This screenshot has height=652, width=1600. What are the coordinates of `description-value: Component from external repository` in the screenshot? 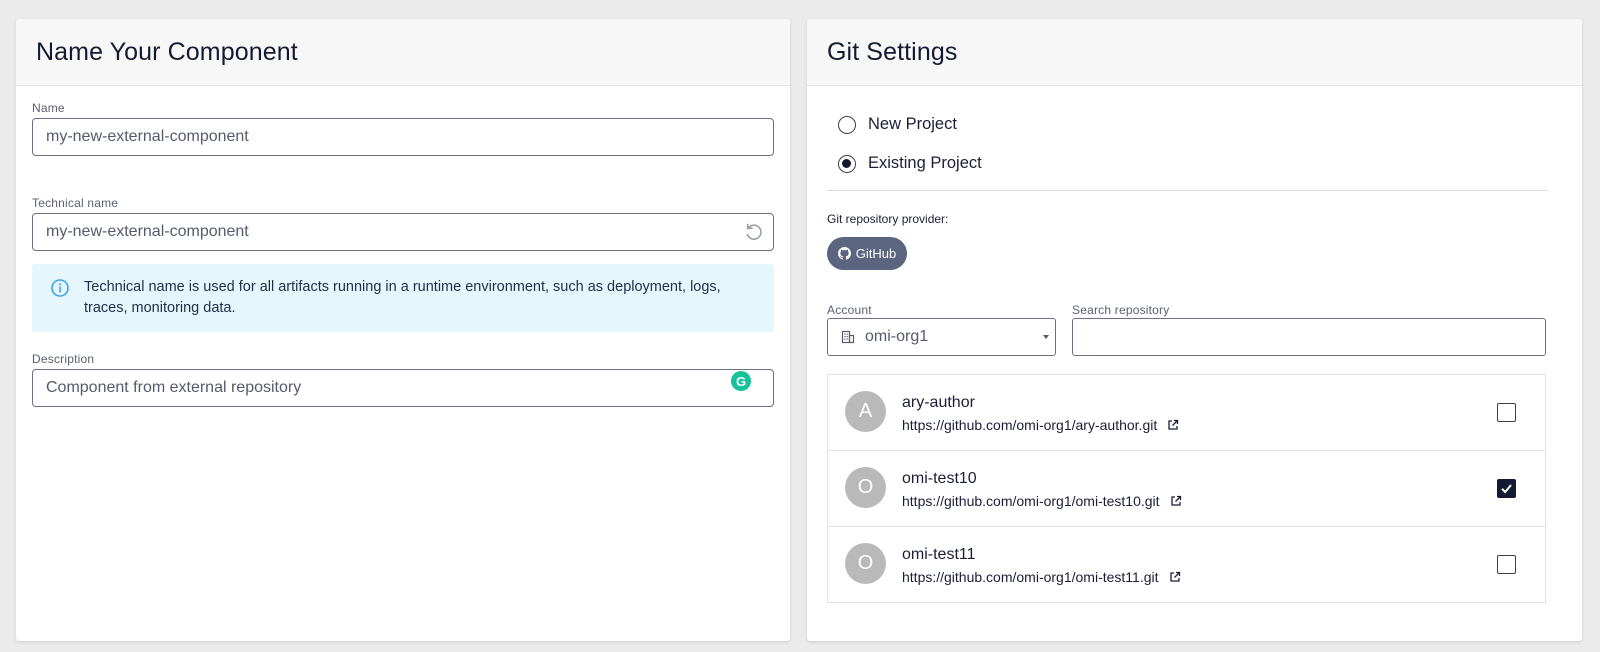 It's located at (174, 387).